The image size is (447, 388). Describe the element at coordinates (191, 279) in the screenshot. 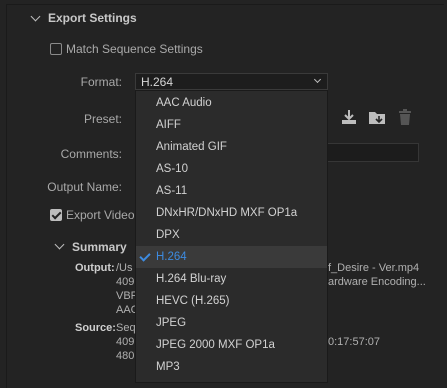

I see `format-option-label: H.264 Blu-ray` at that location.